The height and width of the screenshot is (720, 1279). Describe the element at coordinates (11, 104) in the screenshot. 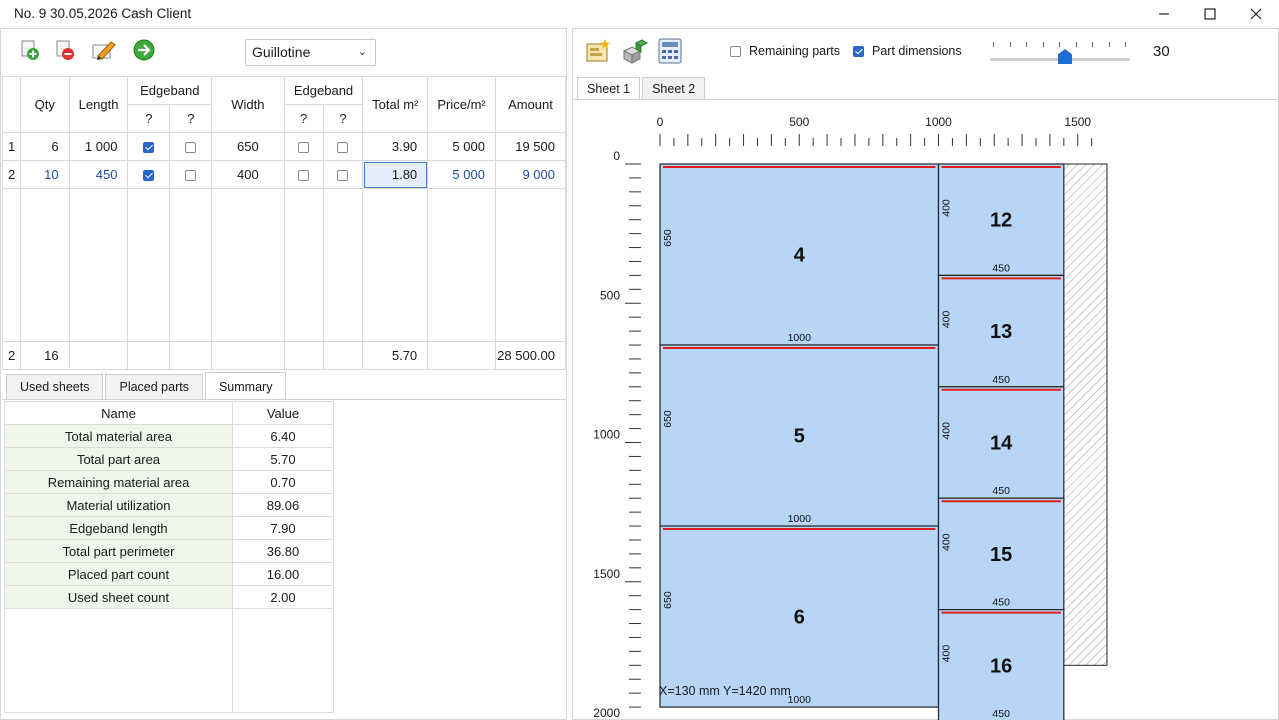

I see `corner-header` at that location.